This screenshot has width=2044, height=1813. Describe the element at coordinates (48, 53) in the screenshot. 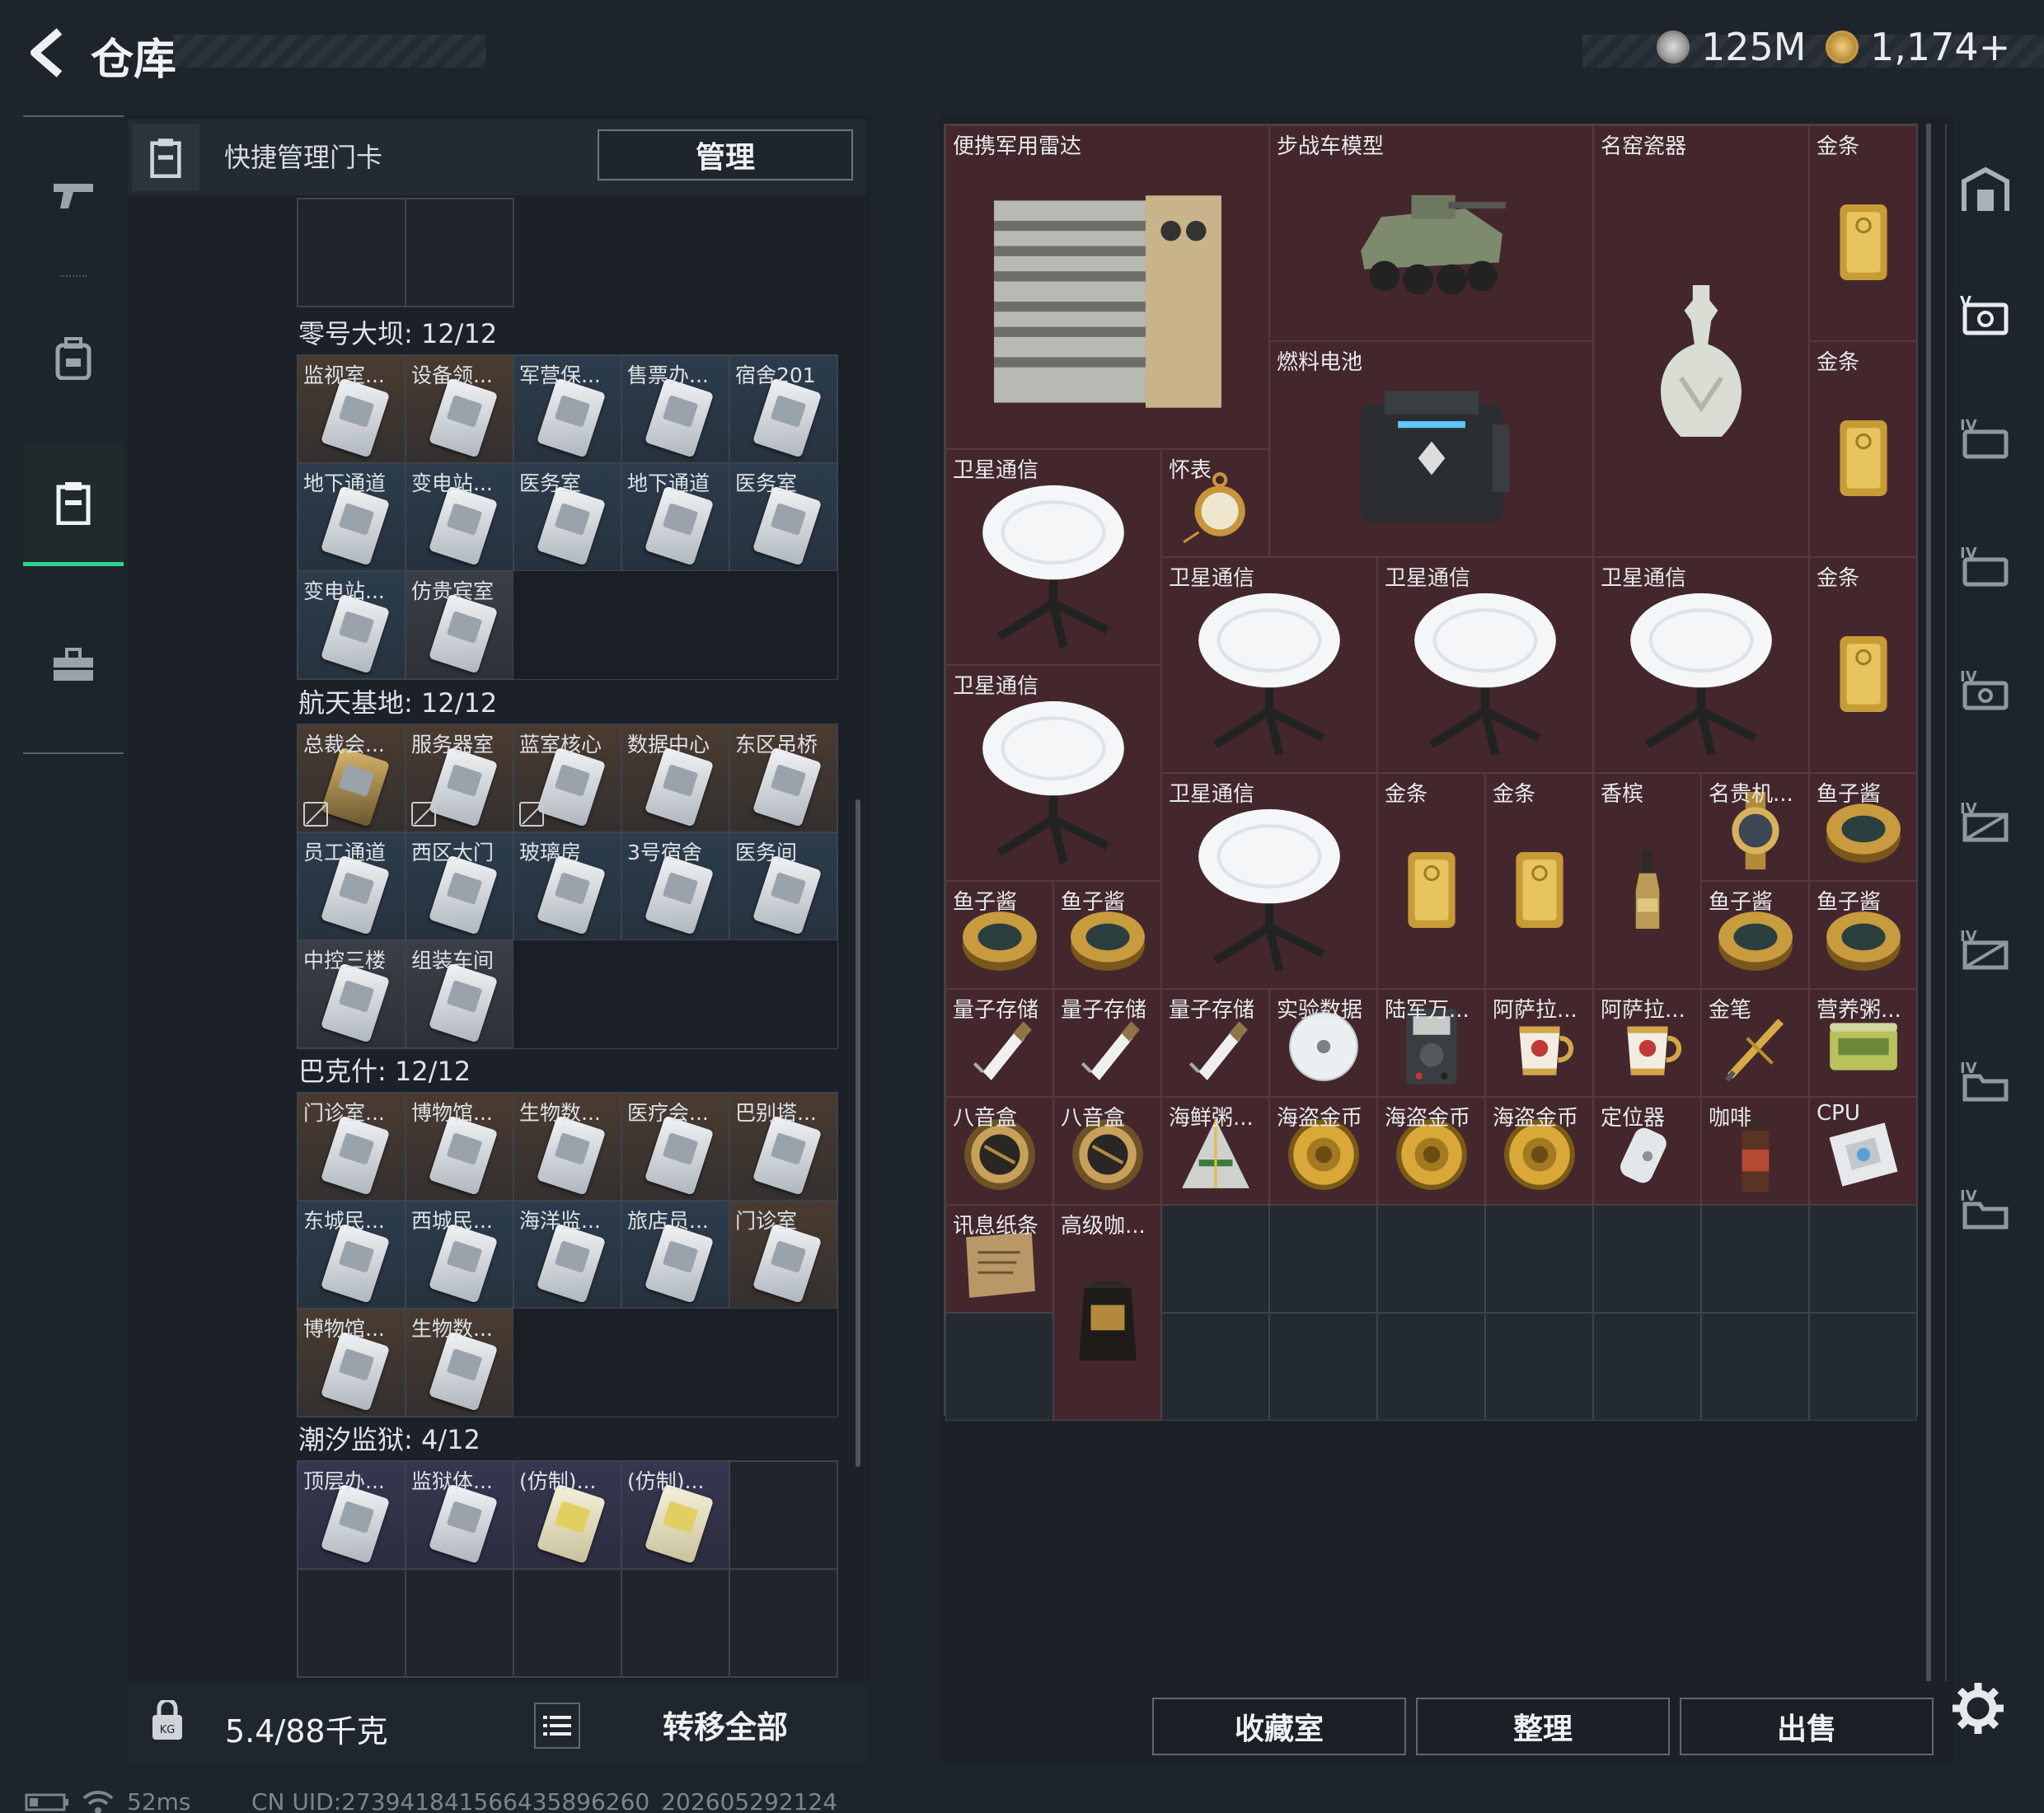

I see `back-arrow-icon` at that location.